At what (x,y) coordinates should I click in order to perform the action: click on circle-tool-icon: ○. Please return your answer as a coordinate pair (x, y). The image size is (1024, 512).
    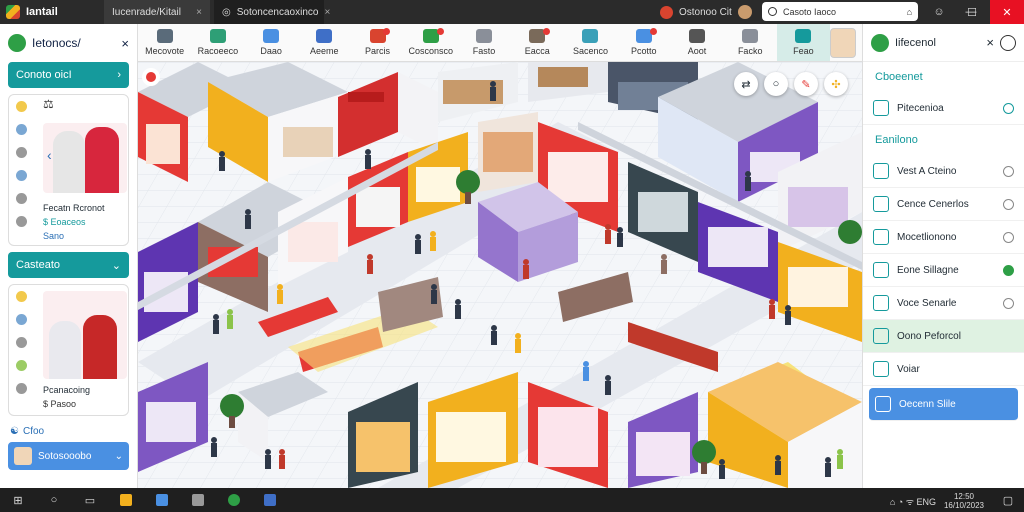
    Looking at the image, I should click on (776, 84).